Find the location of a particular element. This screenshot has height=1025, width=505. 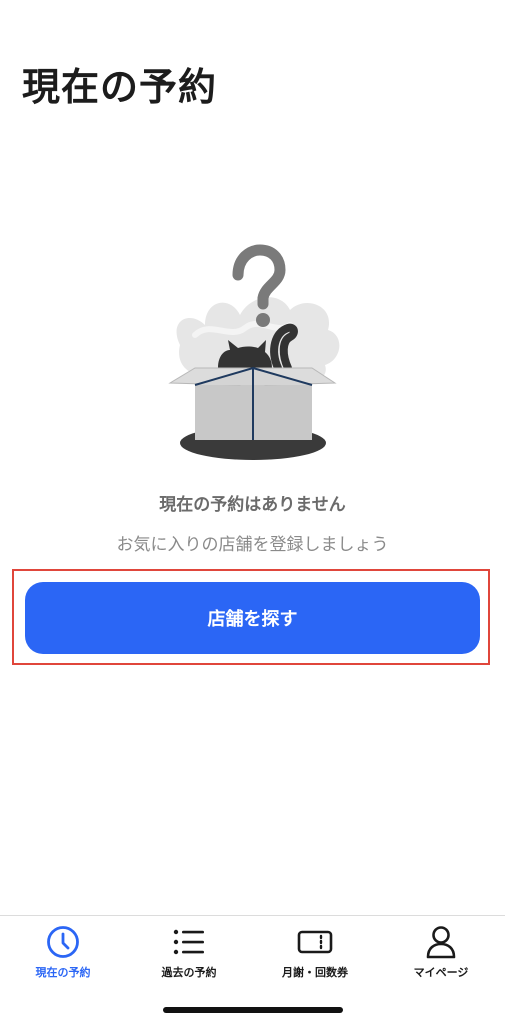

cat-in-box-illustration is located at coordinates (254, 352).